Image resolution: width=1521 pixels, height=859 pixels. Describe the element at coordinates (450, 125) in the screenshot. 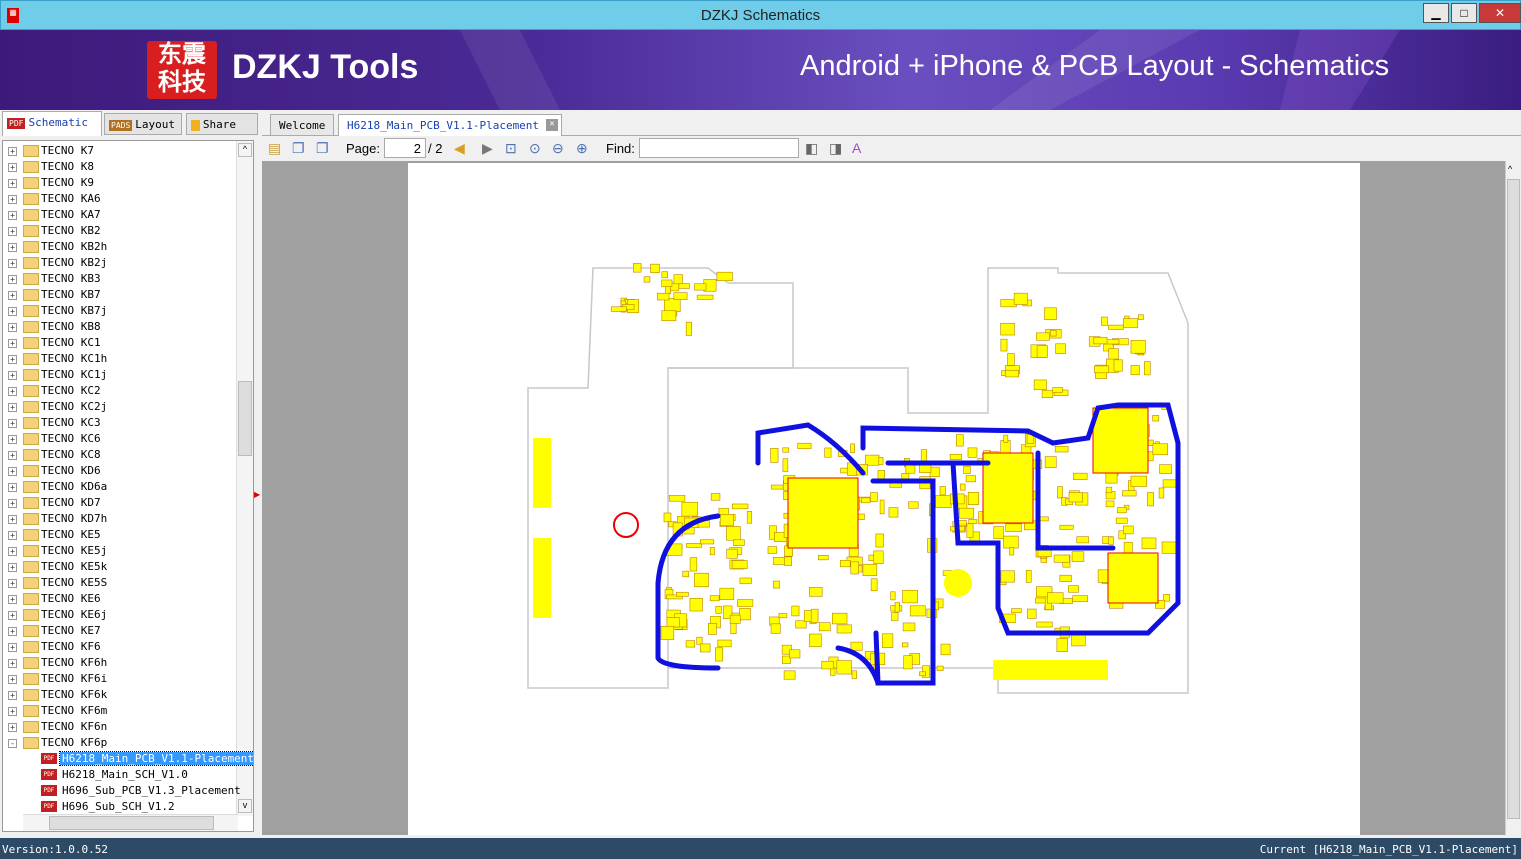

I see `tab-current-document: H6218_Main_PCB_V1.1-Placement ✕` at that location.